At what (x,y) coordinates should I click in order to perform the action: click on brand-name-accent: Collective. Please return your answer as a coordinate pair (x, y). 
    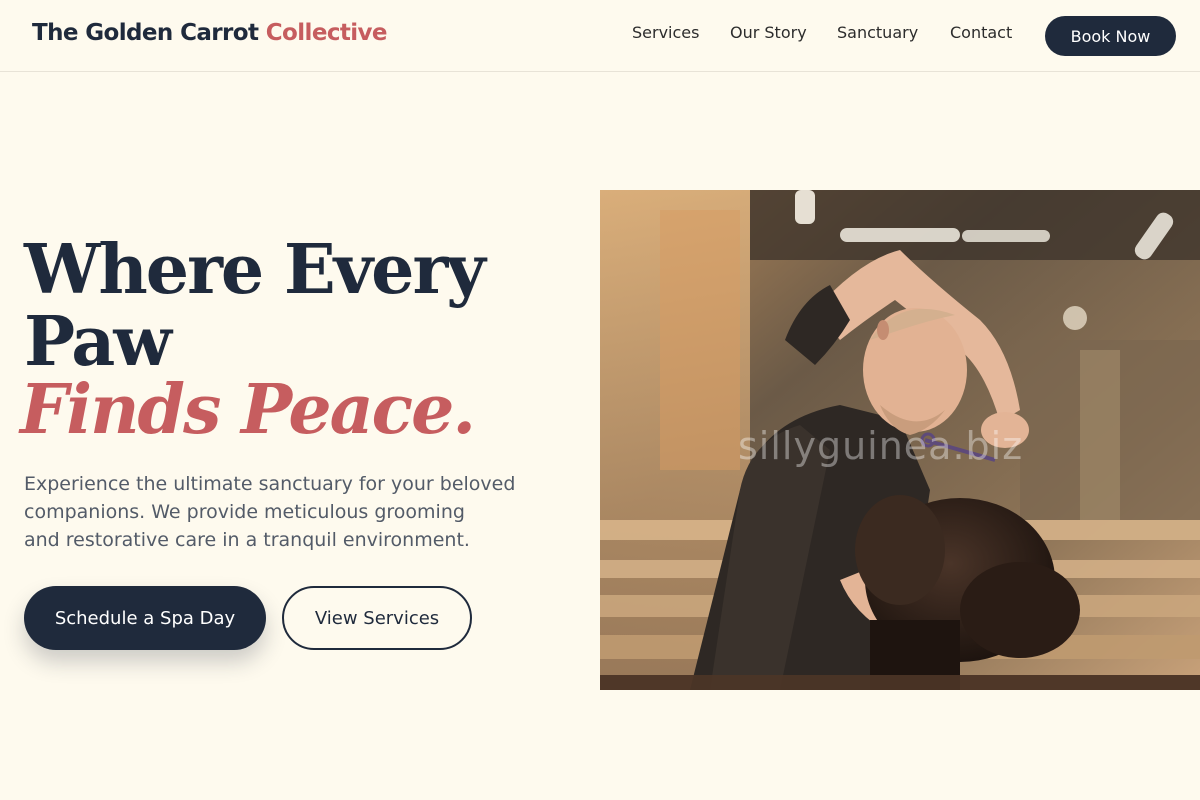
    Looking at the image, I should click on (326, 33).